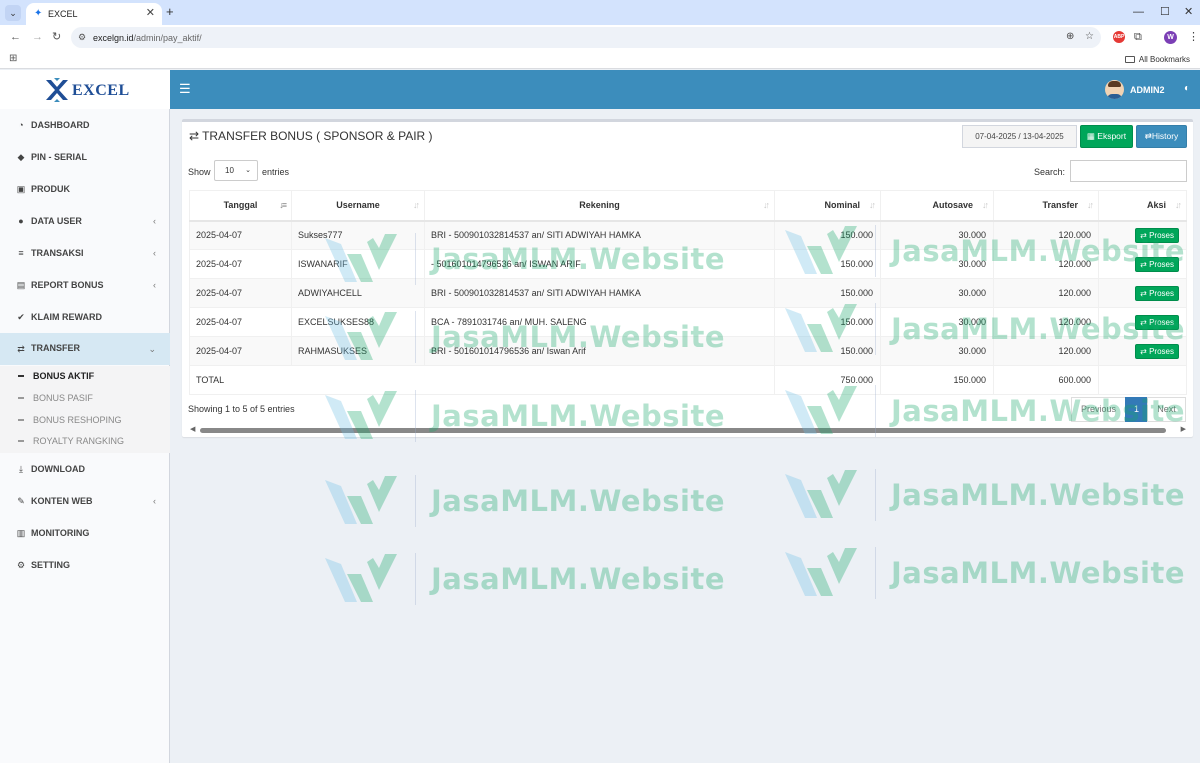 The height and width of the screenshot is (763, 1200). I want to click on export-button: ▦ Eksport, so click(1106, 136).